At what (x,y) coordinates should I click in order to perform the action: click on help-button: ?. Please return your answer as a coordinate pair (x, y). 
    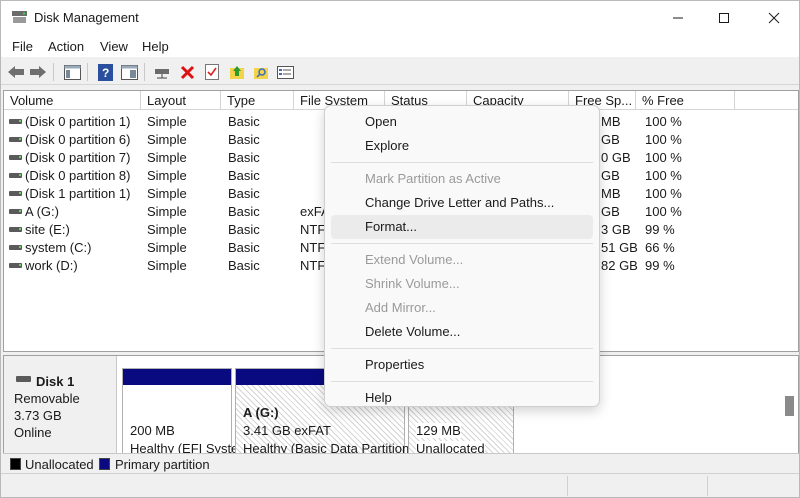
    Looking at the image, I should click on (105, 72).